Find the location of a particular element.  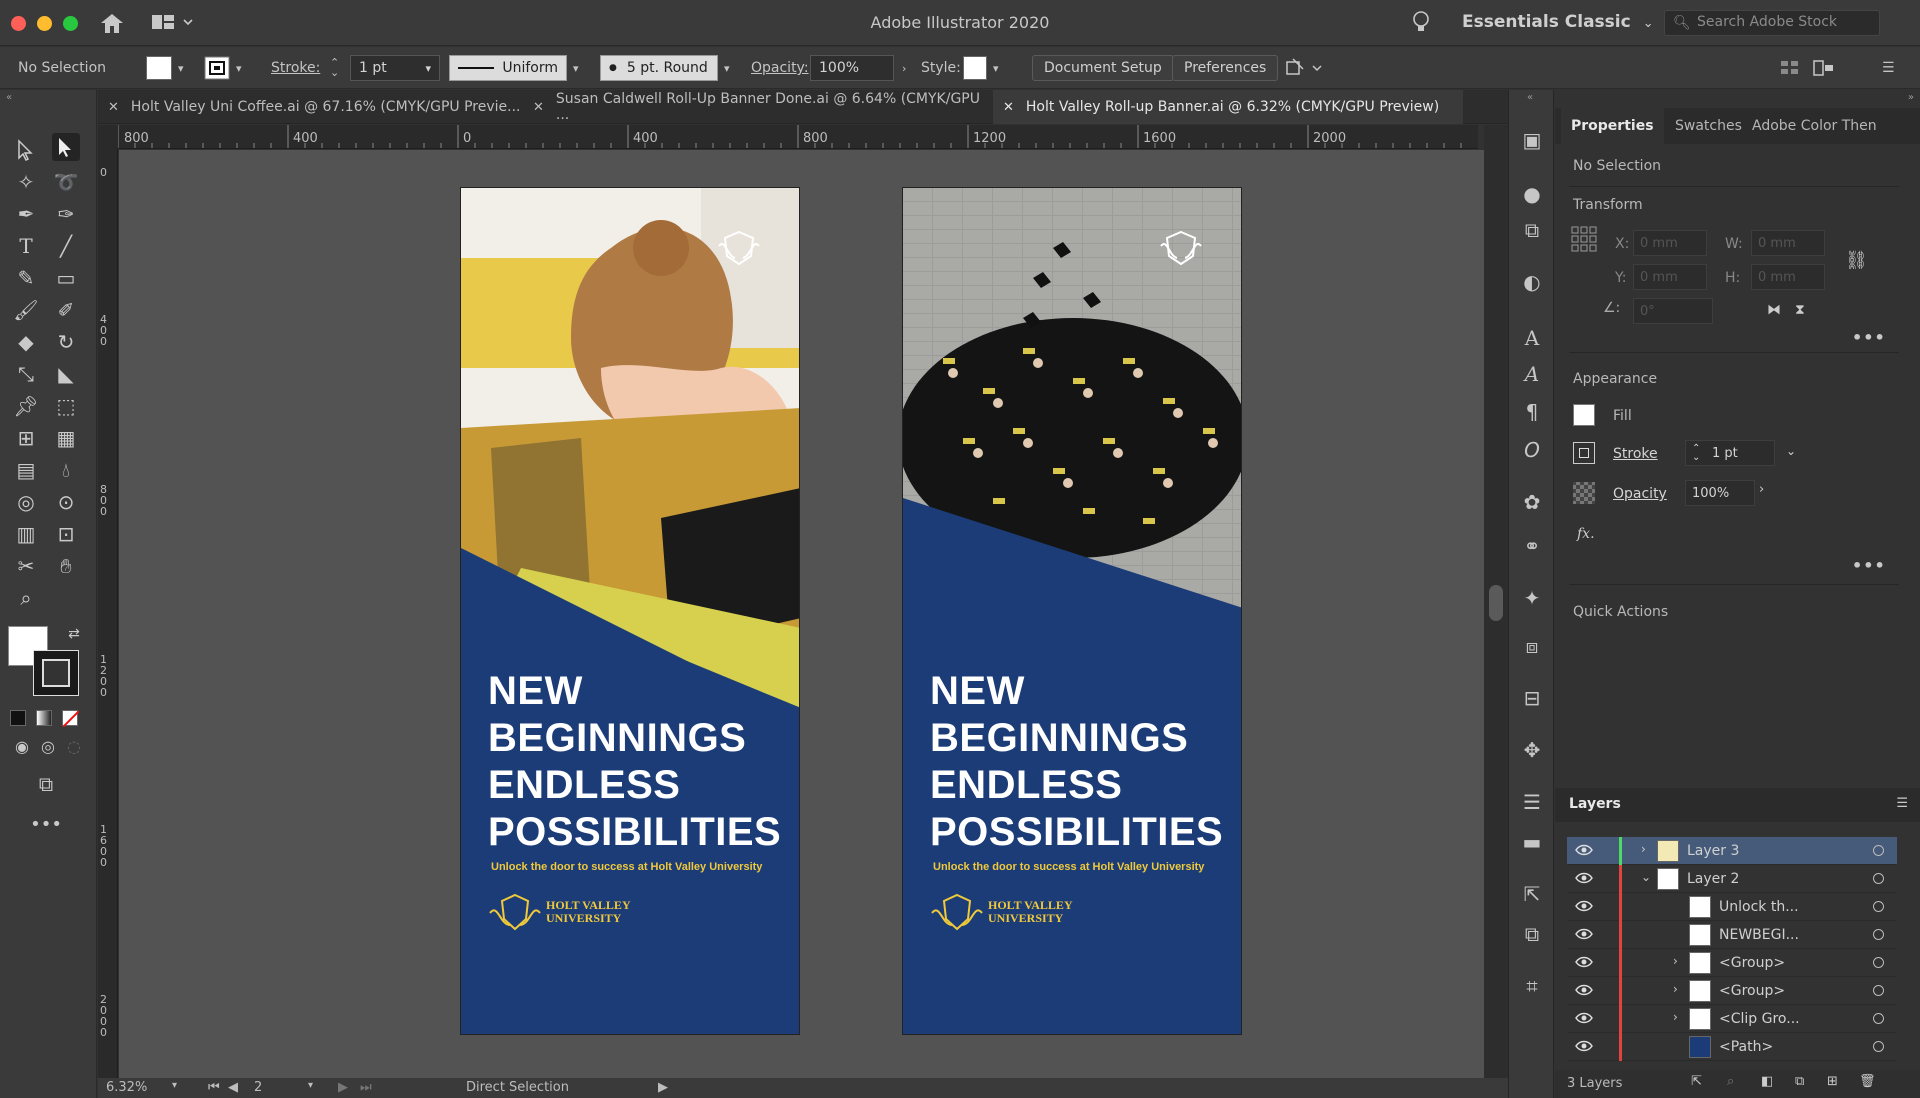

layer-row: › Layer 3 is located at coordinates (1732, 851).